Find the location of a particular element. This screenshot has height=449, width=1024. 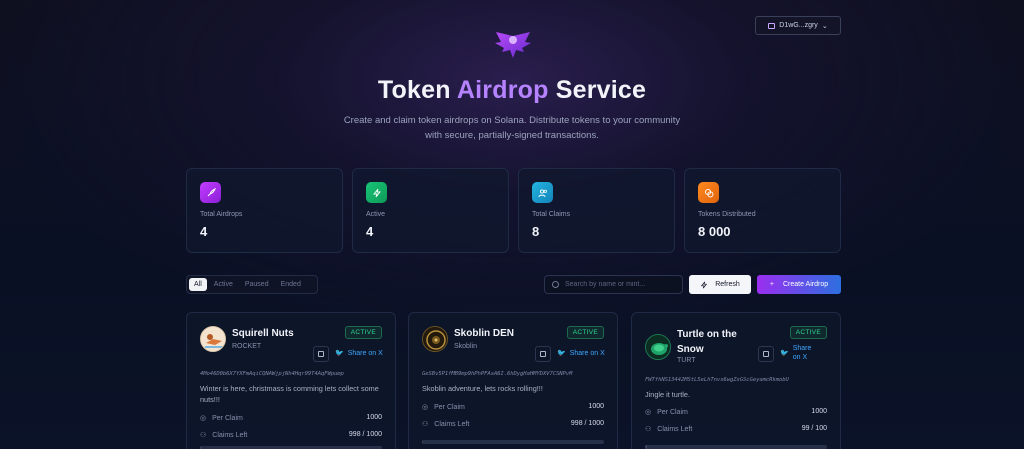

claims-left-value: 99 / 100 is located at coordinates (814, 428).